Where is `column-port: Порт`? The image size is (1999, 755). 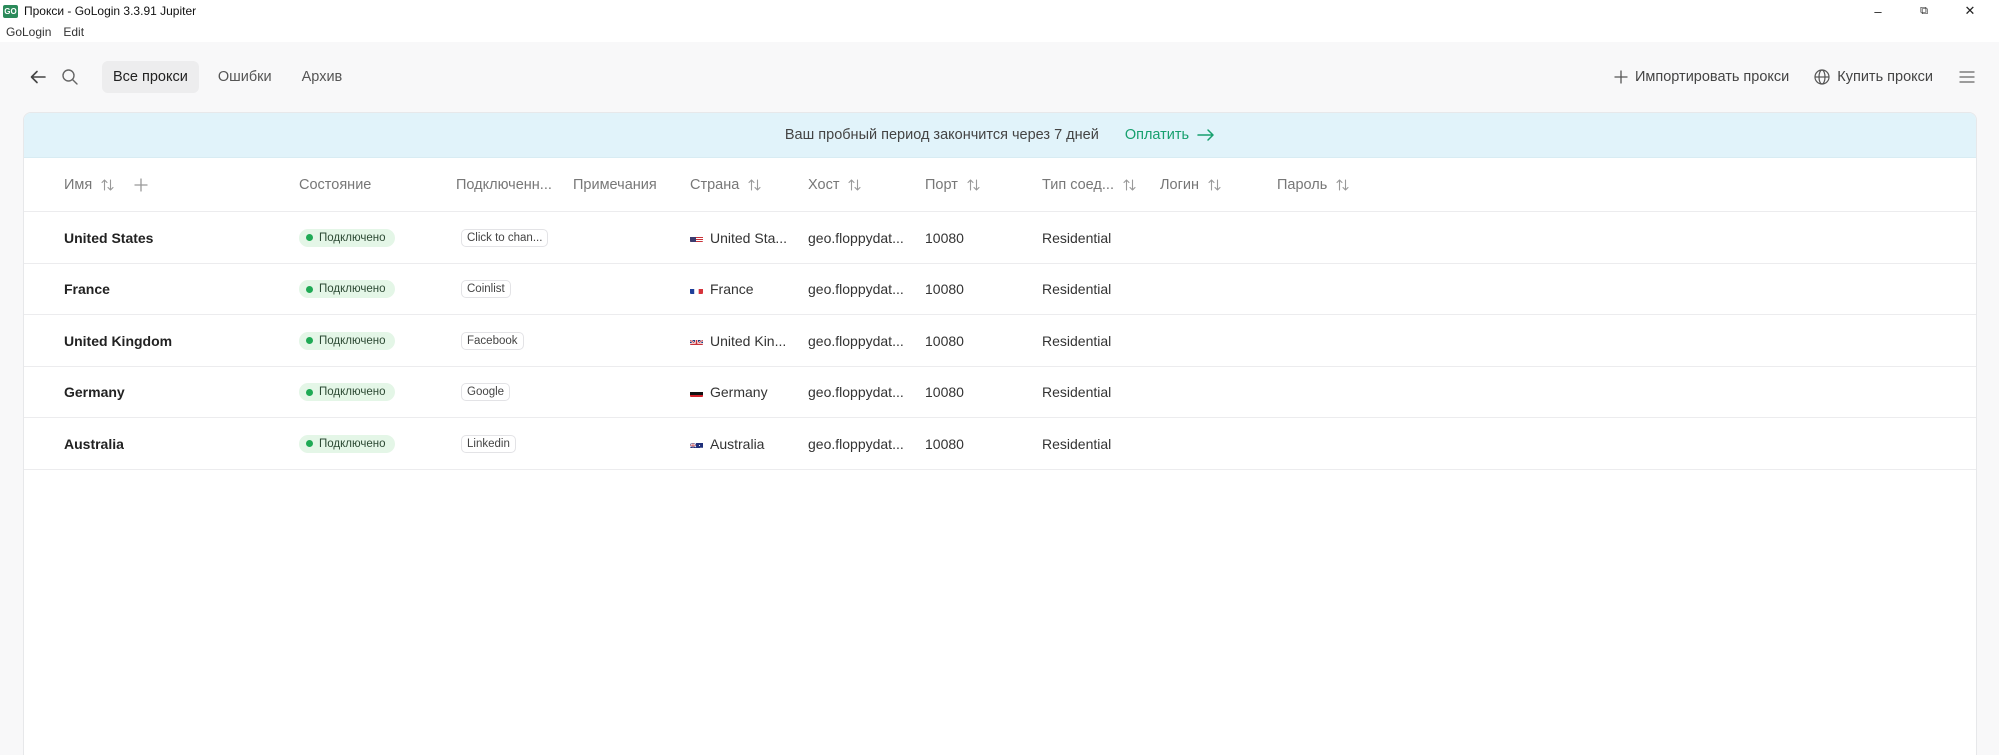
column-port: Порт is located at coordinates (952, 185).